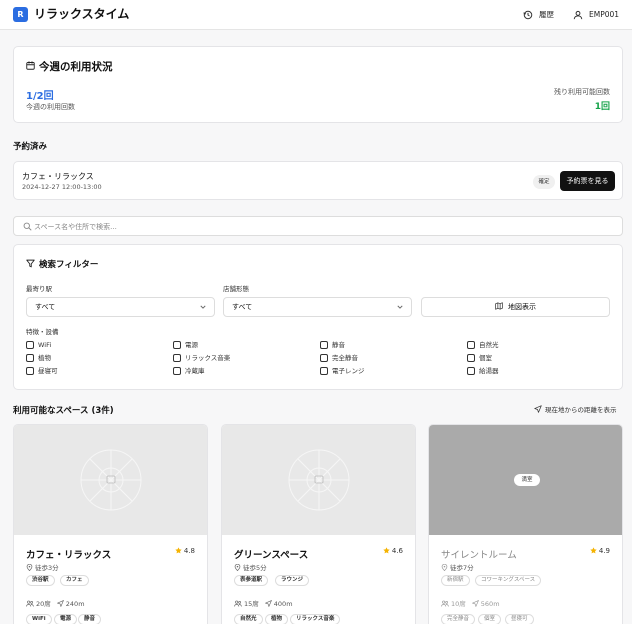 This screenshot has width=632, height=624. I want to click on space-feature-tag: リラックス音楽, so click(315, 619).